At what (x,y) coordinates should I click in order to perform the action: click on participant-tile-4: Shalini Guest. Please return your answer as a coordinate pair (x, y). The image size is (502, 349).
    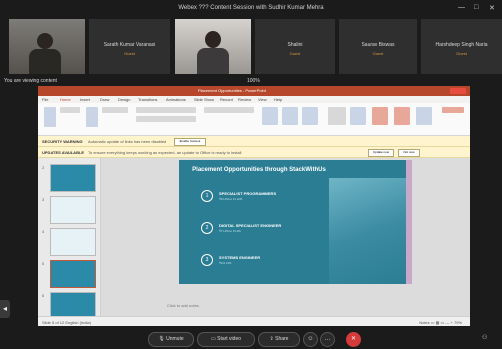
    Looking at the image, I should click on (295, 46).